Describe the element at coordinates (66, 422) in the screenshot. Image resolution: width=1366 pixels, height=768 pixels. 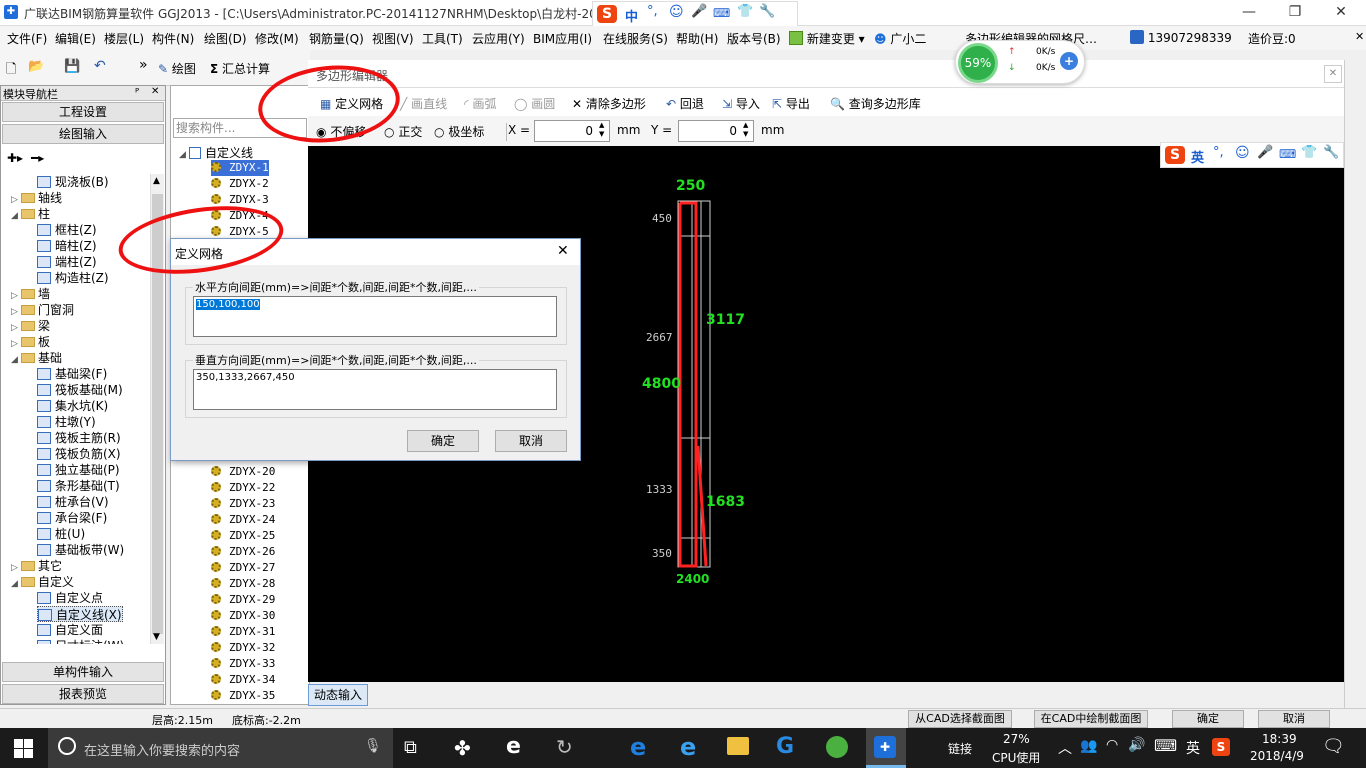
I see `tree-item: 柱墩(Y)` at that location.